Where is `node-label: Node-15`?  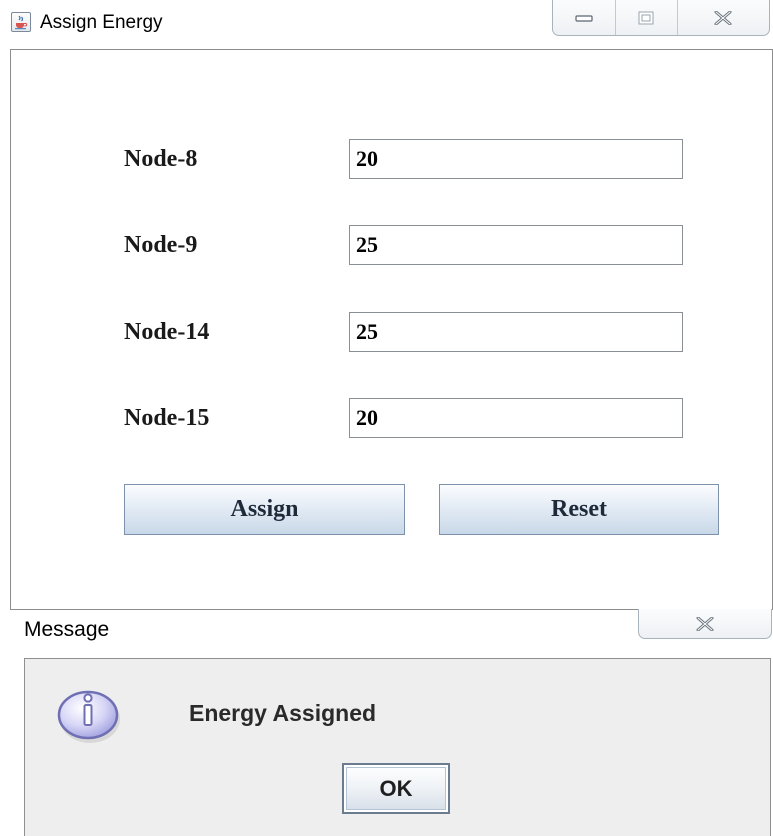
node-label: Node-15 is located at coordinates (167, 418).